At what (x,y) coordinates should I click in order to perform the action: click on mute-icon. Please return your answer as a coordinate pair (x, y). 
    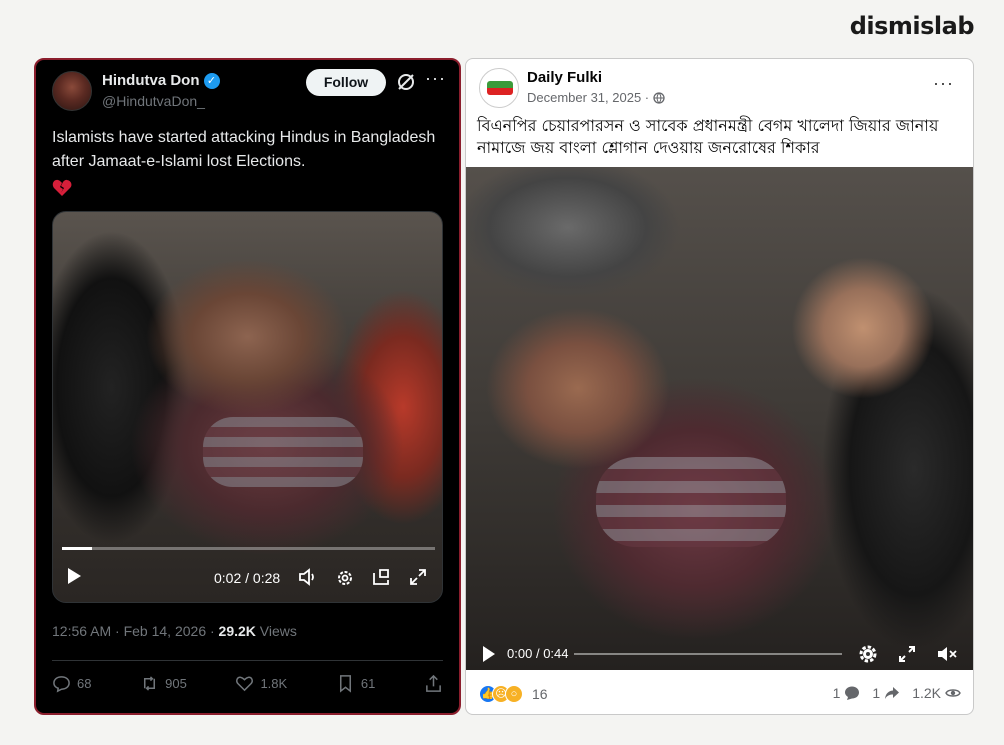
    Looking at the image, I should click on (947, 654).